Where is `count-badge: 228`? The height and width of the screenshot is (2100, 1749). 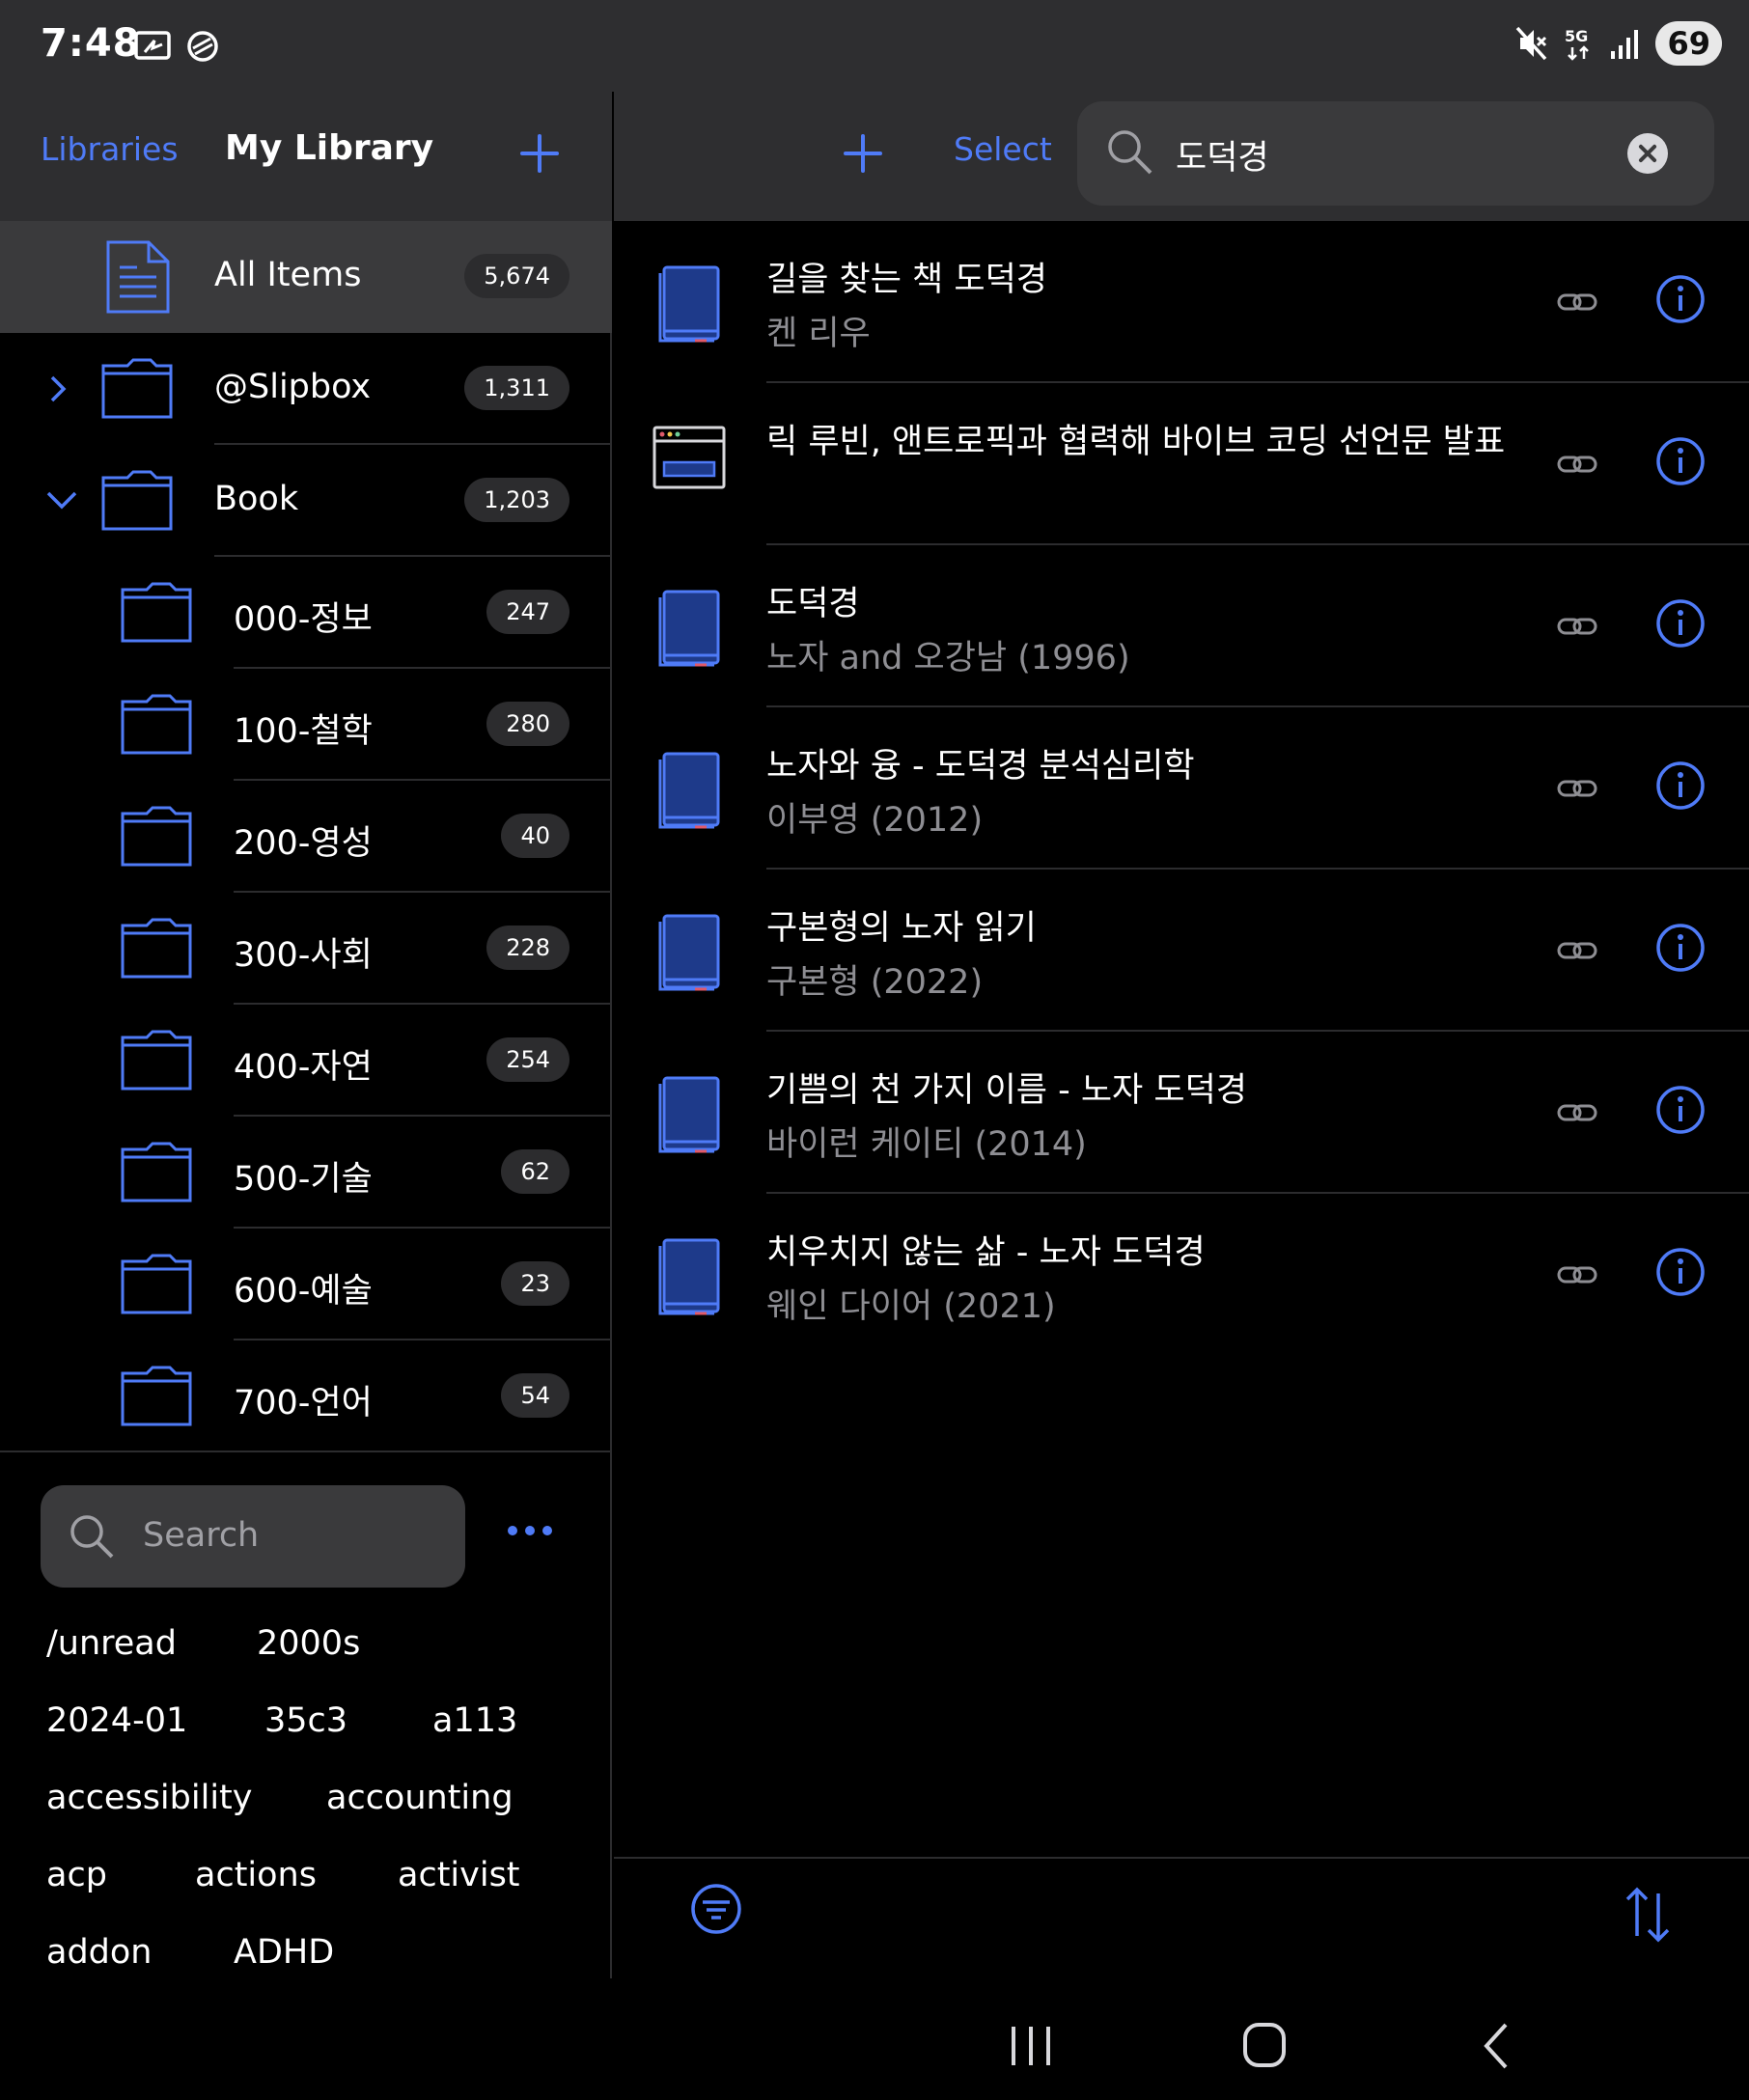 count-badge: 228 is located at coordinates (527, 948).